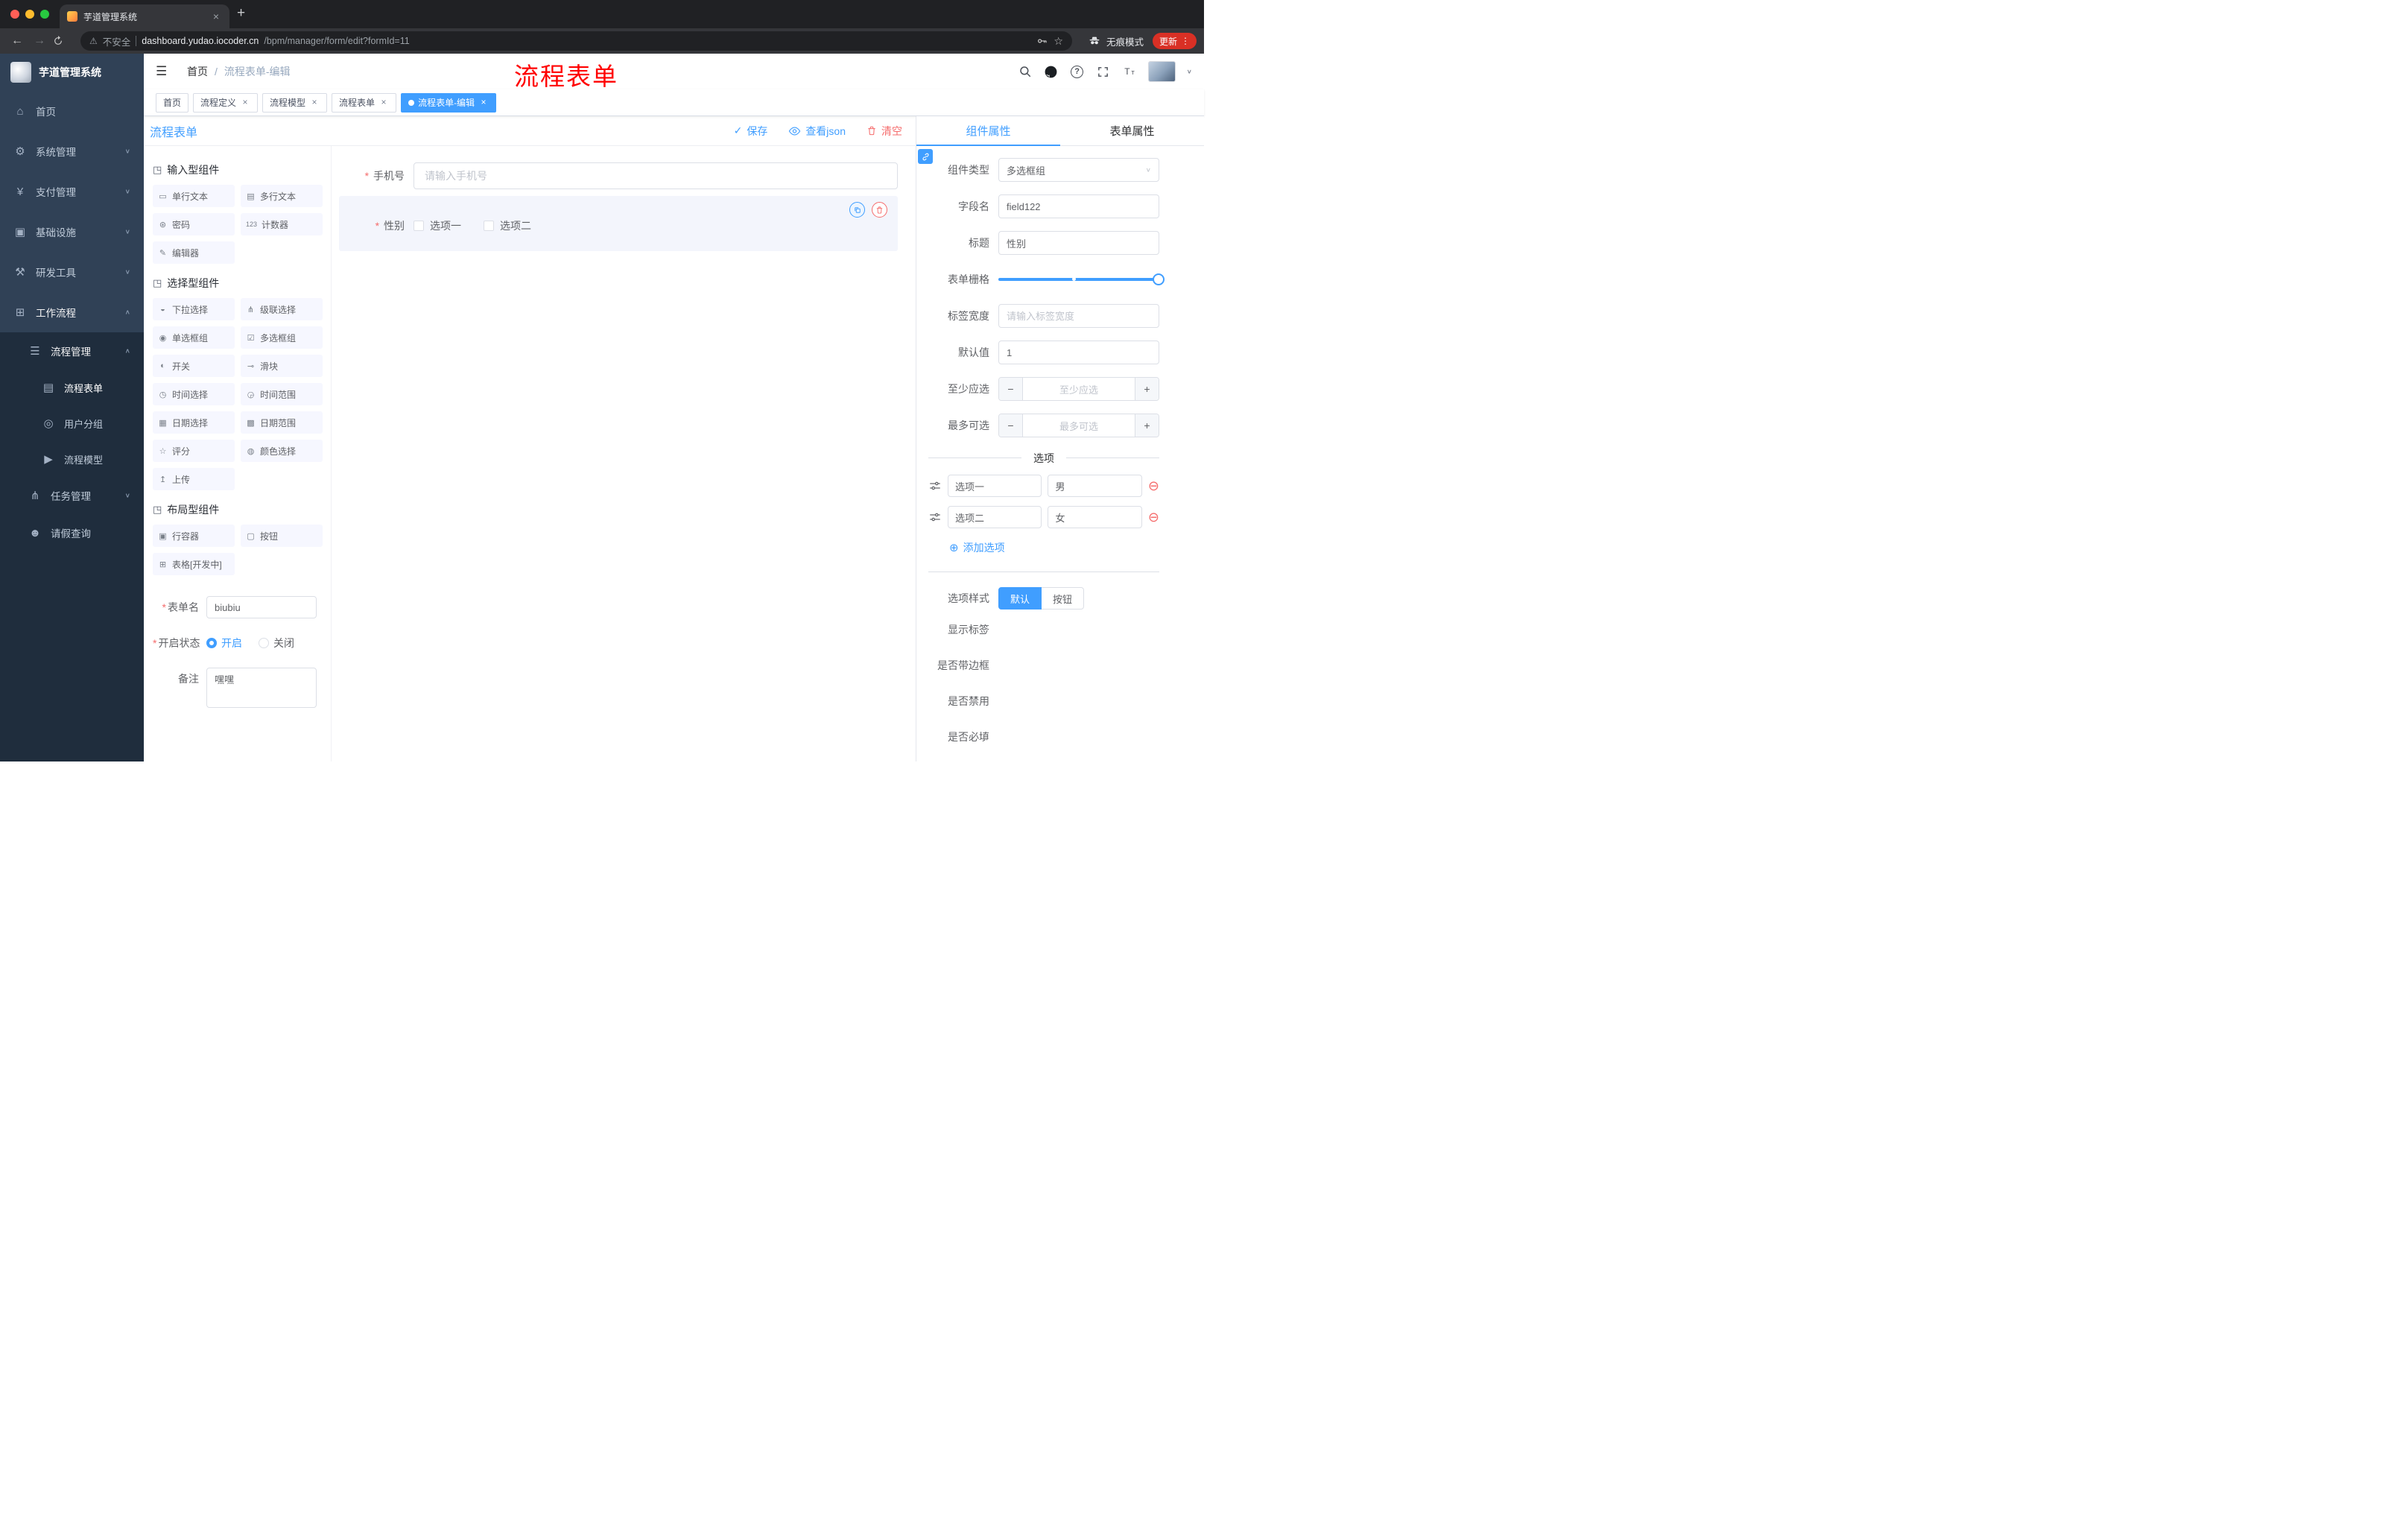 This screenshot has width=2408, height=1523. I want to click on palette-item-date-range: ▩ 日期范围, so click(282, 423).